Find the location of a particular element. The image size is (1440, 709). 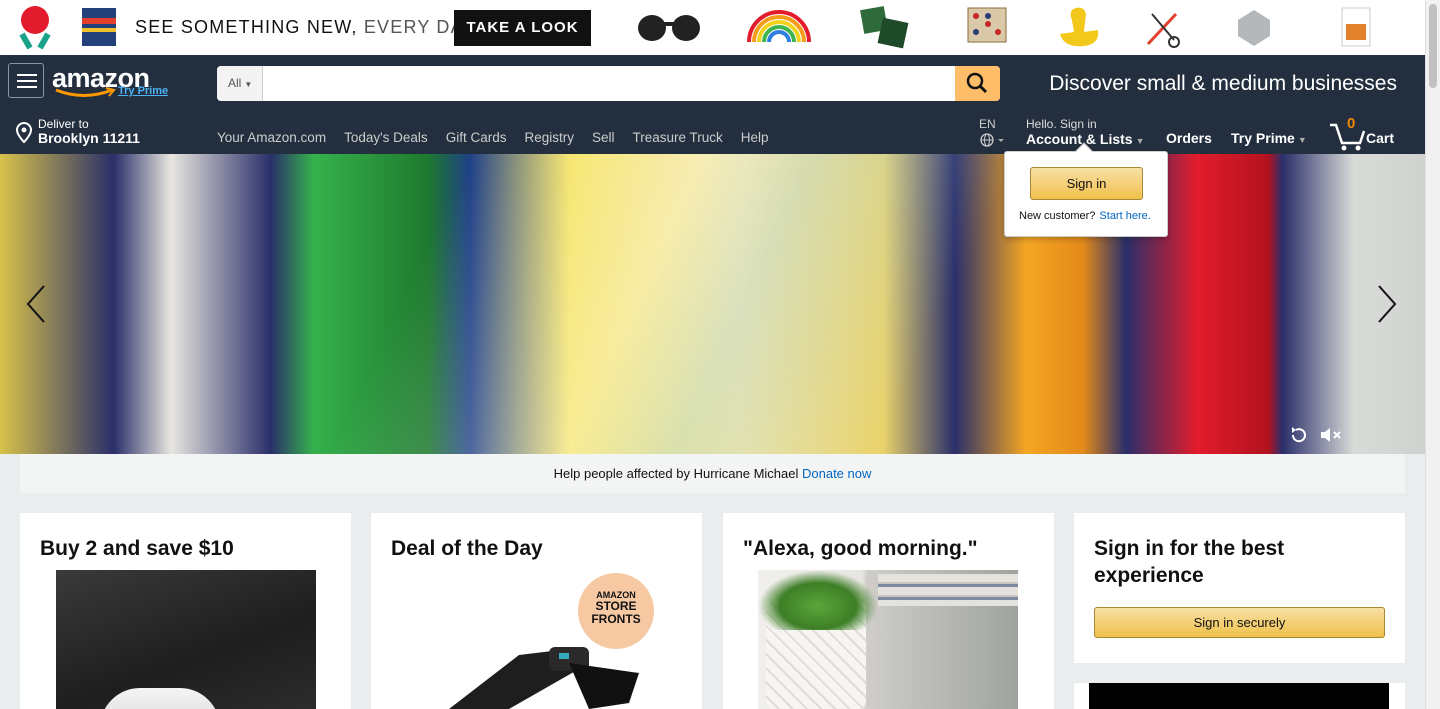

search-button is located at coordinates (977, 83).